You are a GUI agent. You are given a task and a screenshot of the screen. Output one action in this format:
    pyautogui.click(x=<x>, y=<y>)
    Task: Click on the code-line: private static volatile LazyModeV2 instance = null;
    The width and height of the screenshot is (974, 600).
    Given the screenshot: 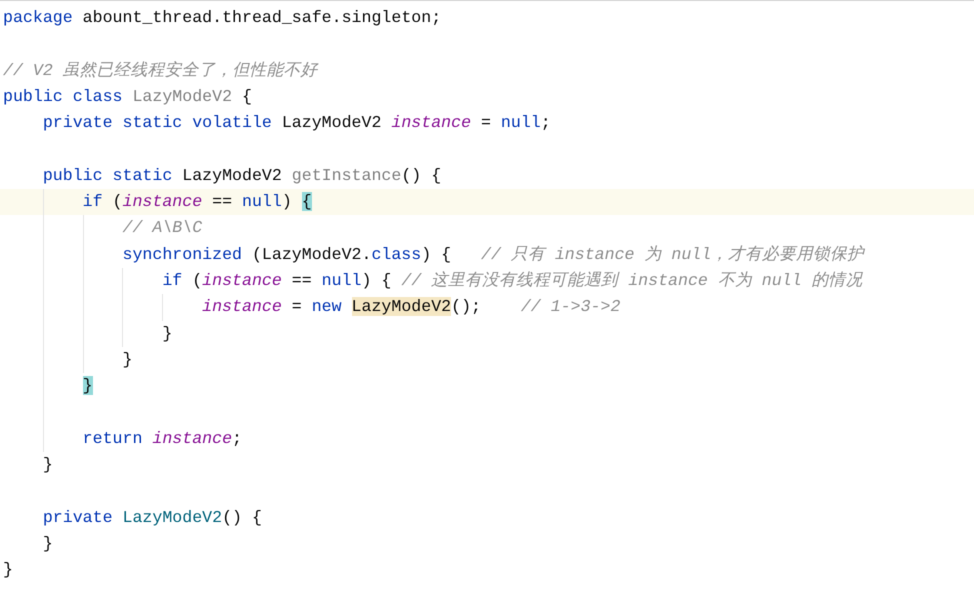 What is the action you would take?
    pyautogui.click(x=296, y=123)
    